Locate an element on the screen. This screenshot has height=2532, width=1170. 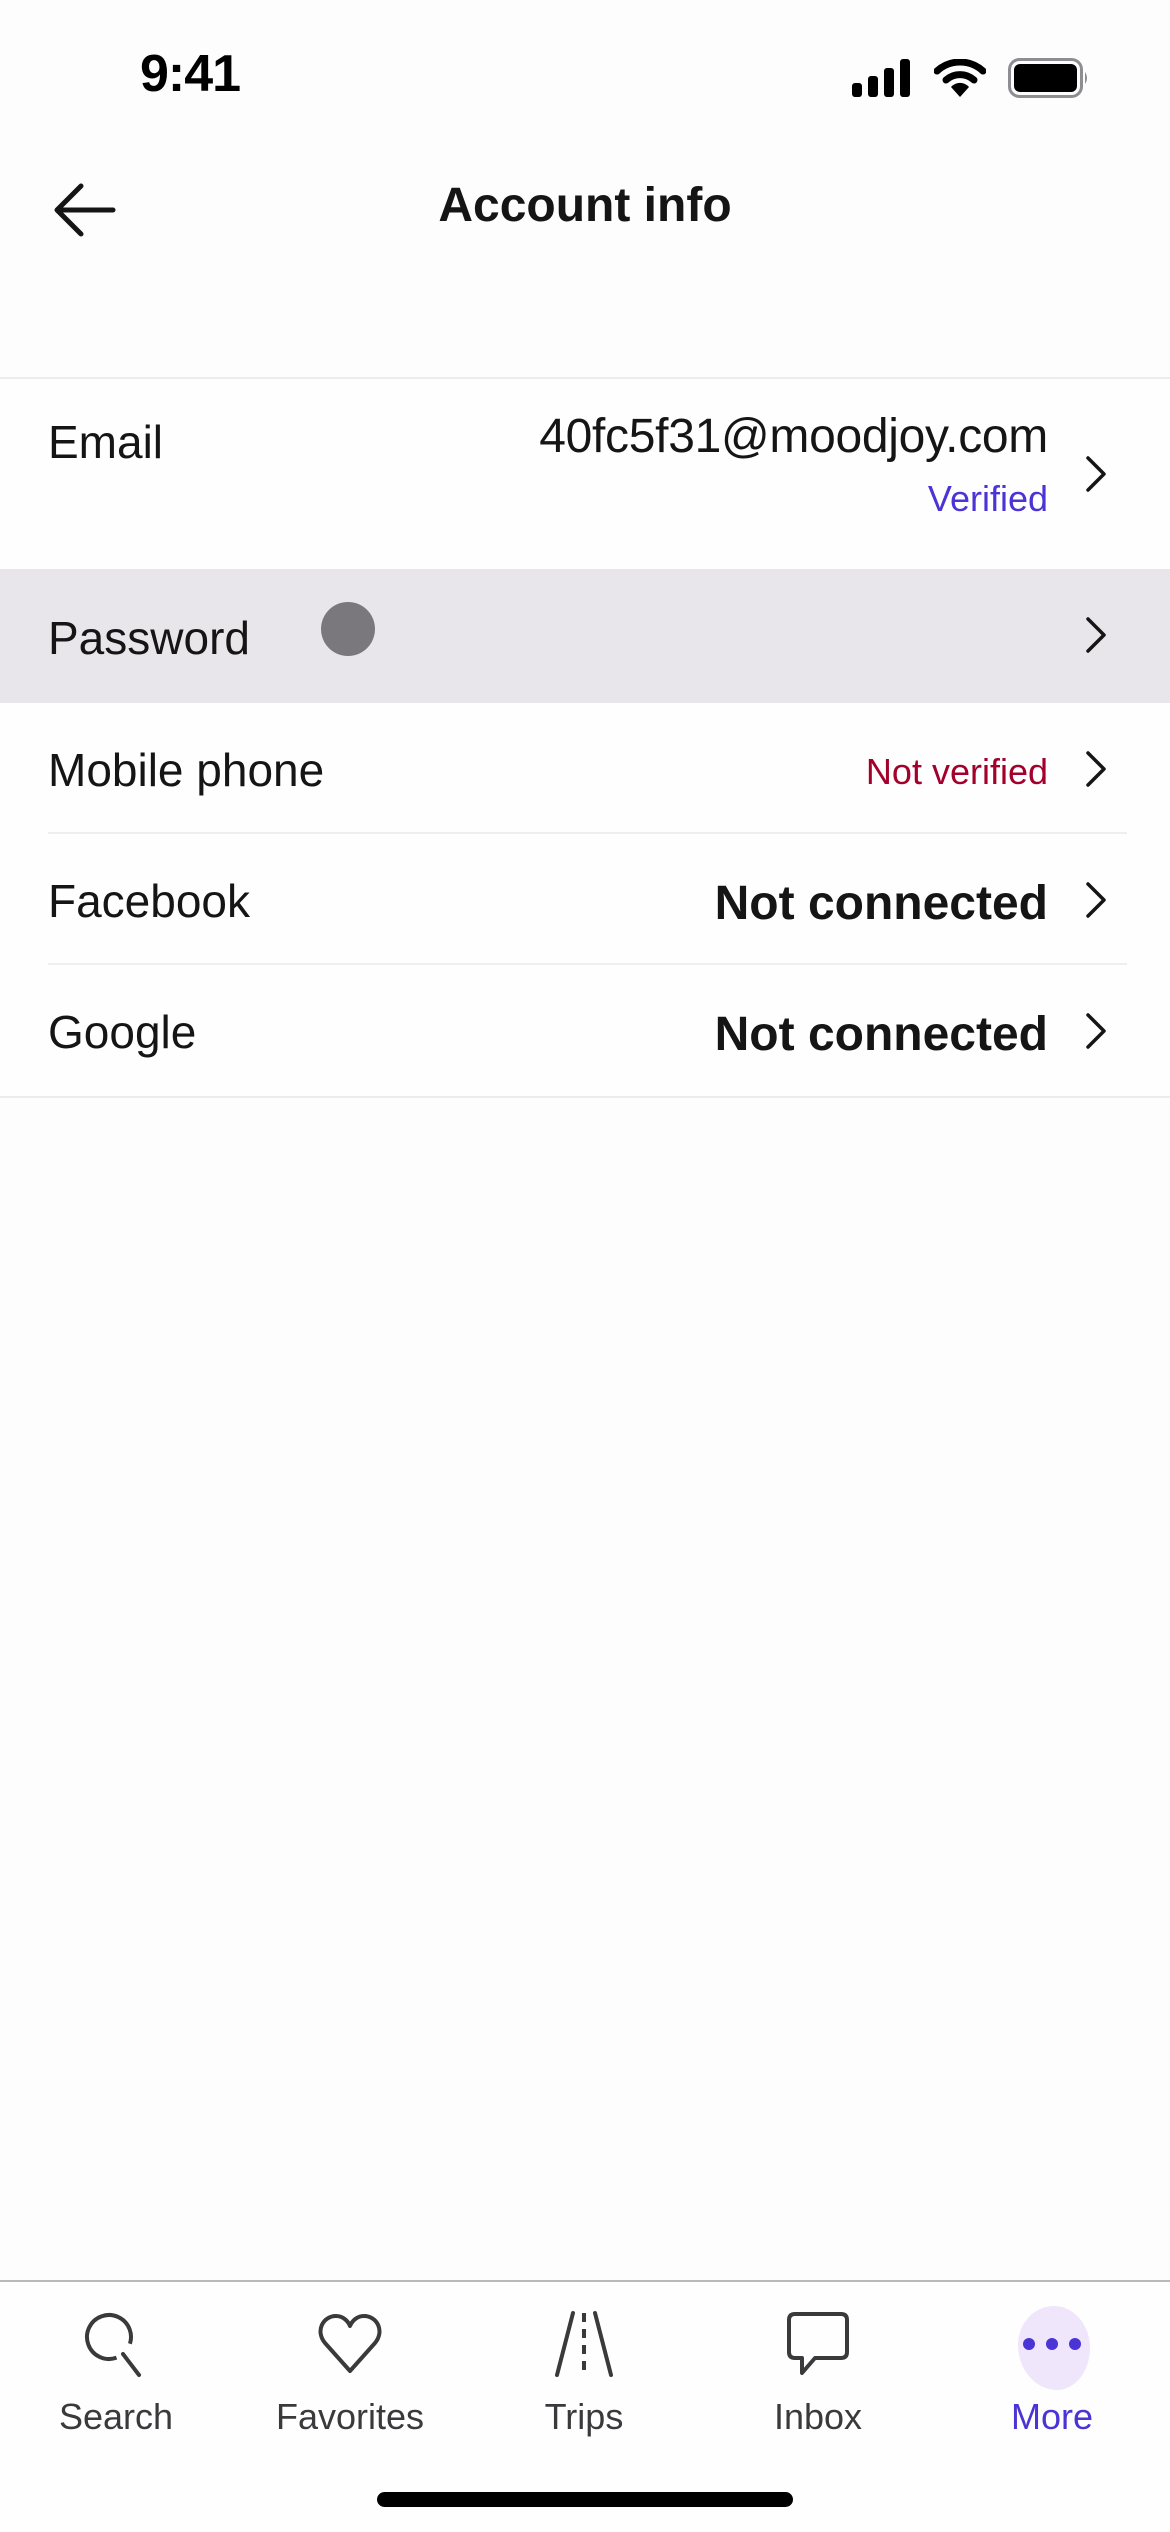
road-icon is located at coordinates (584, 2344).